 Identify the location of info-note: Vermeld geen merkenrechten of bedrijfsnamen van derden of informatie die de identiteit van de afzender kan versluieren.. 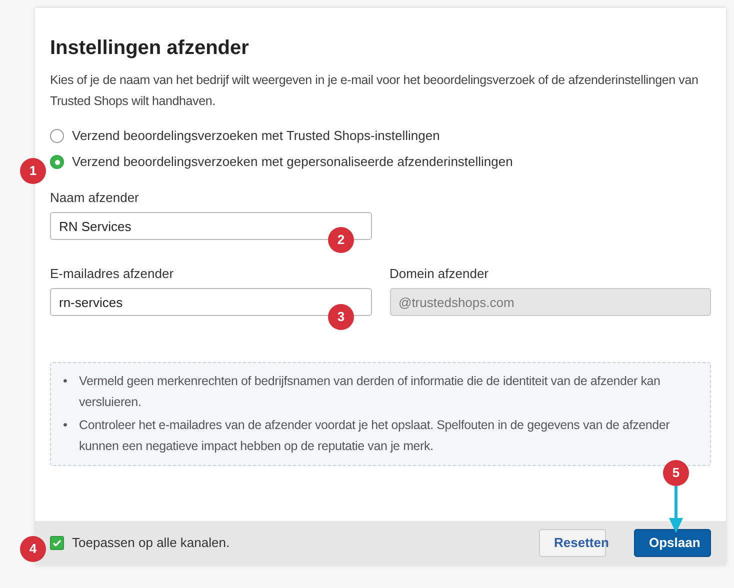
(370, 392).